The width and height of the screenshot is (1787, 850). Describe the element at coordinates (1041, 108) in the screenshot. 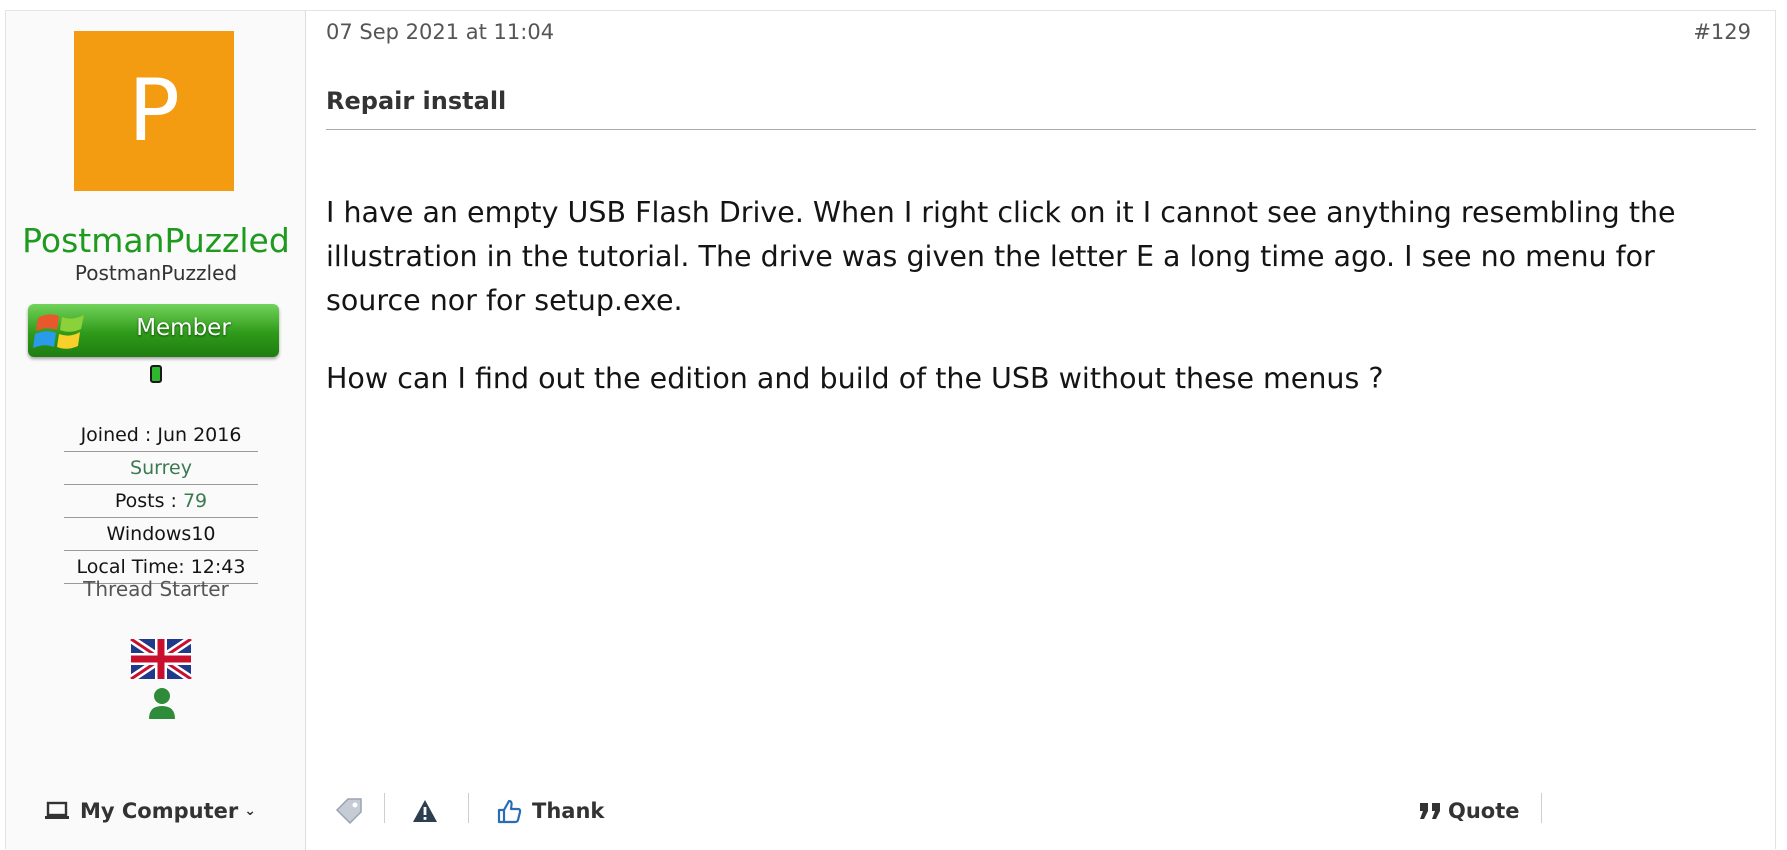

I see `post-title: Repair install` at that location.